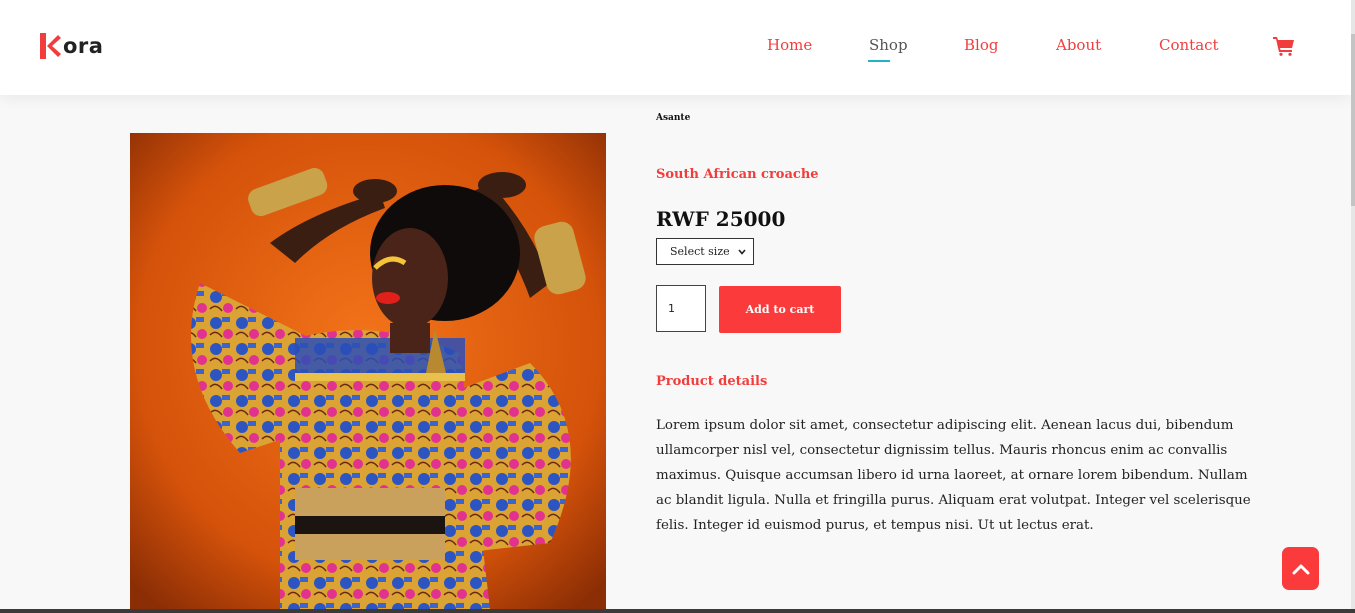 The width and height of the screenshot is (1355, 613). Describe the element at coordinates (879, 61) in the screenshot. I see `nav-active-indicator` at that location.